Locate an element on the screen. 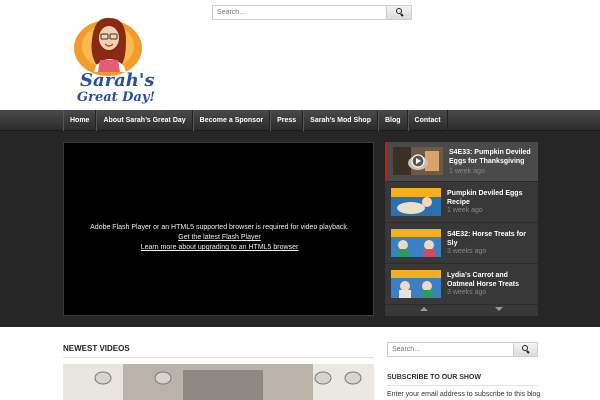 The width and height of the screenshot is (600, 400). logo-subtitle: Great Day! is located at coordinates (116, 97).